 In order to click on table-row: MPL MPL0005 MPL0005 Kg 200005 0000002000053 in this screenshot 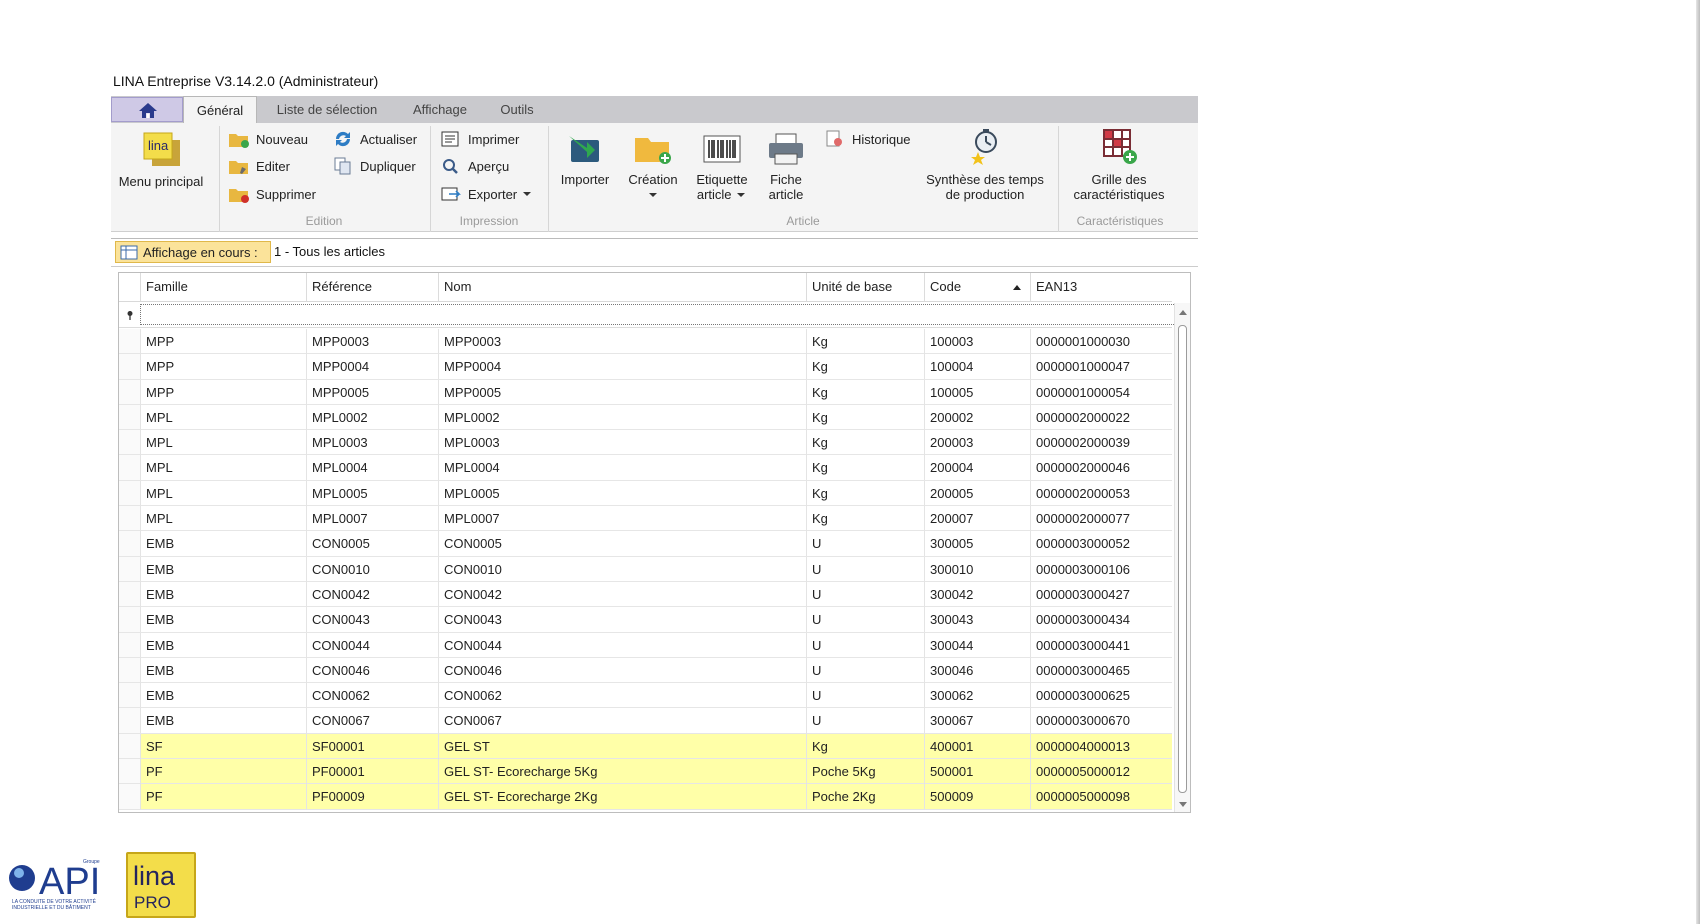, I will do `click(645, 493)`.